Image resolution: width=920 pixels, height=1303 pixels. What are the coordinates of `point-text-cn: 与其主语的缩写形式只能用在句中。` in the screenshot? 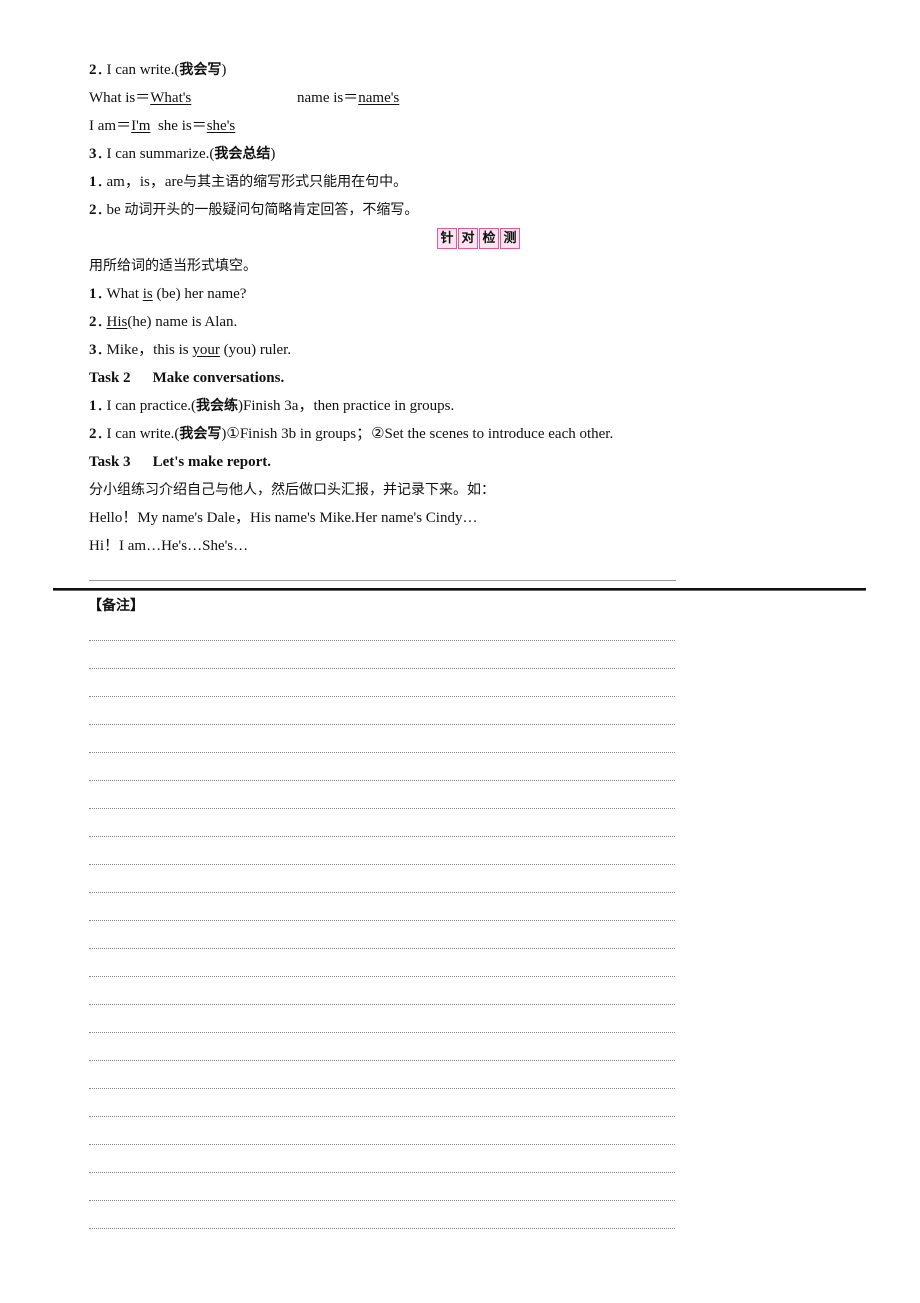 It's located at (295, 182).